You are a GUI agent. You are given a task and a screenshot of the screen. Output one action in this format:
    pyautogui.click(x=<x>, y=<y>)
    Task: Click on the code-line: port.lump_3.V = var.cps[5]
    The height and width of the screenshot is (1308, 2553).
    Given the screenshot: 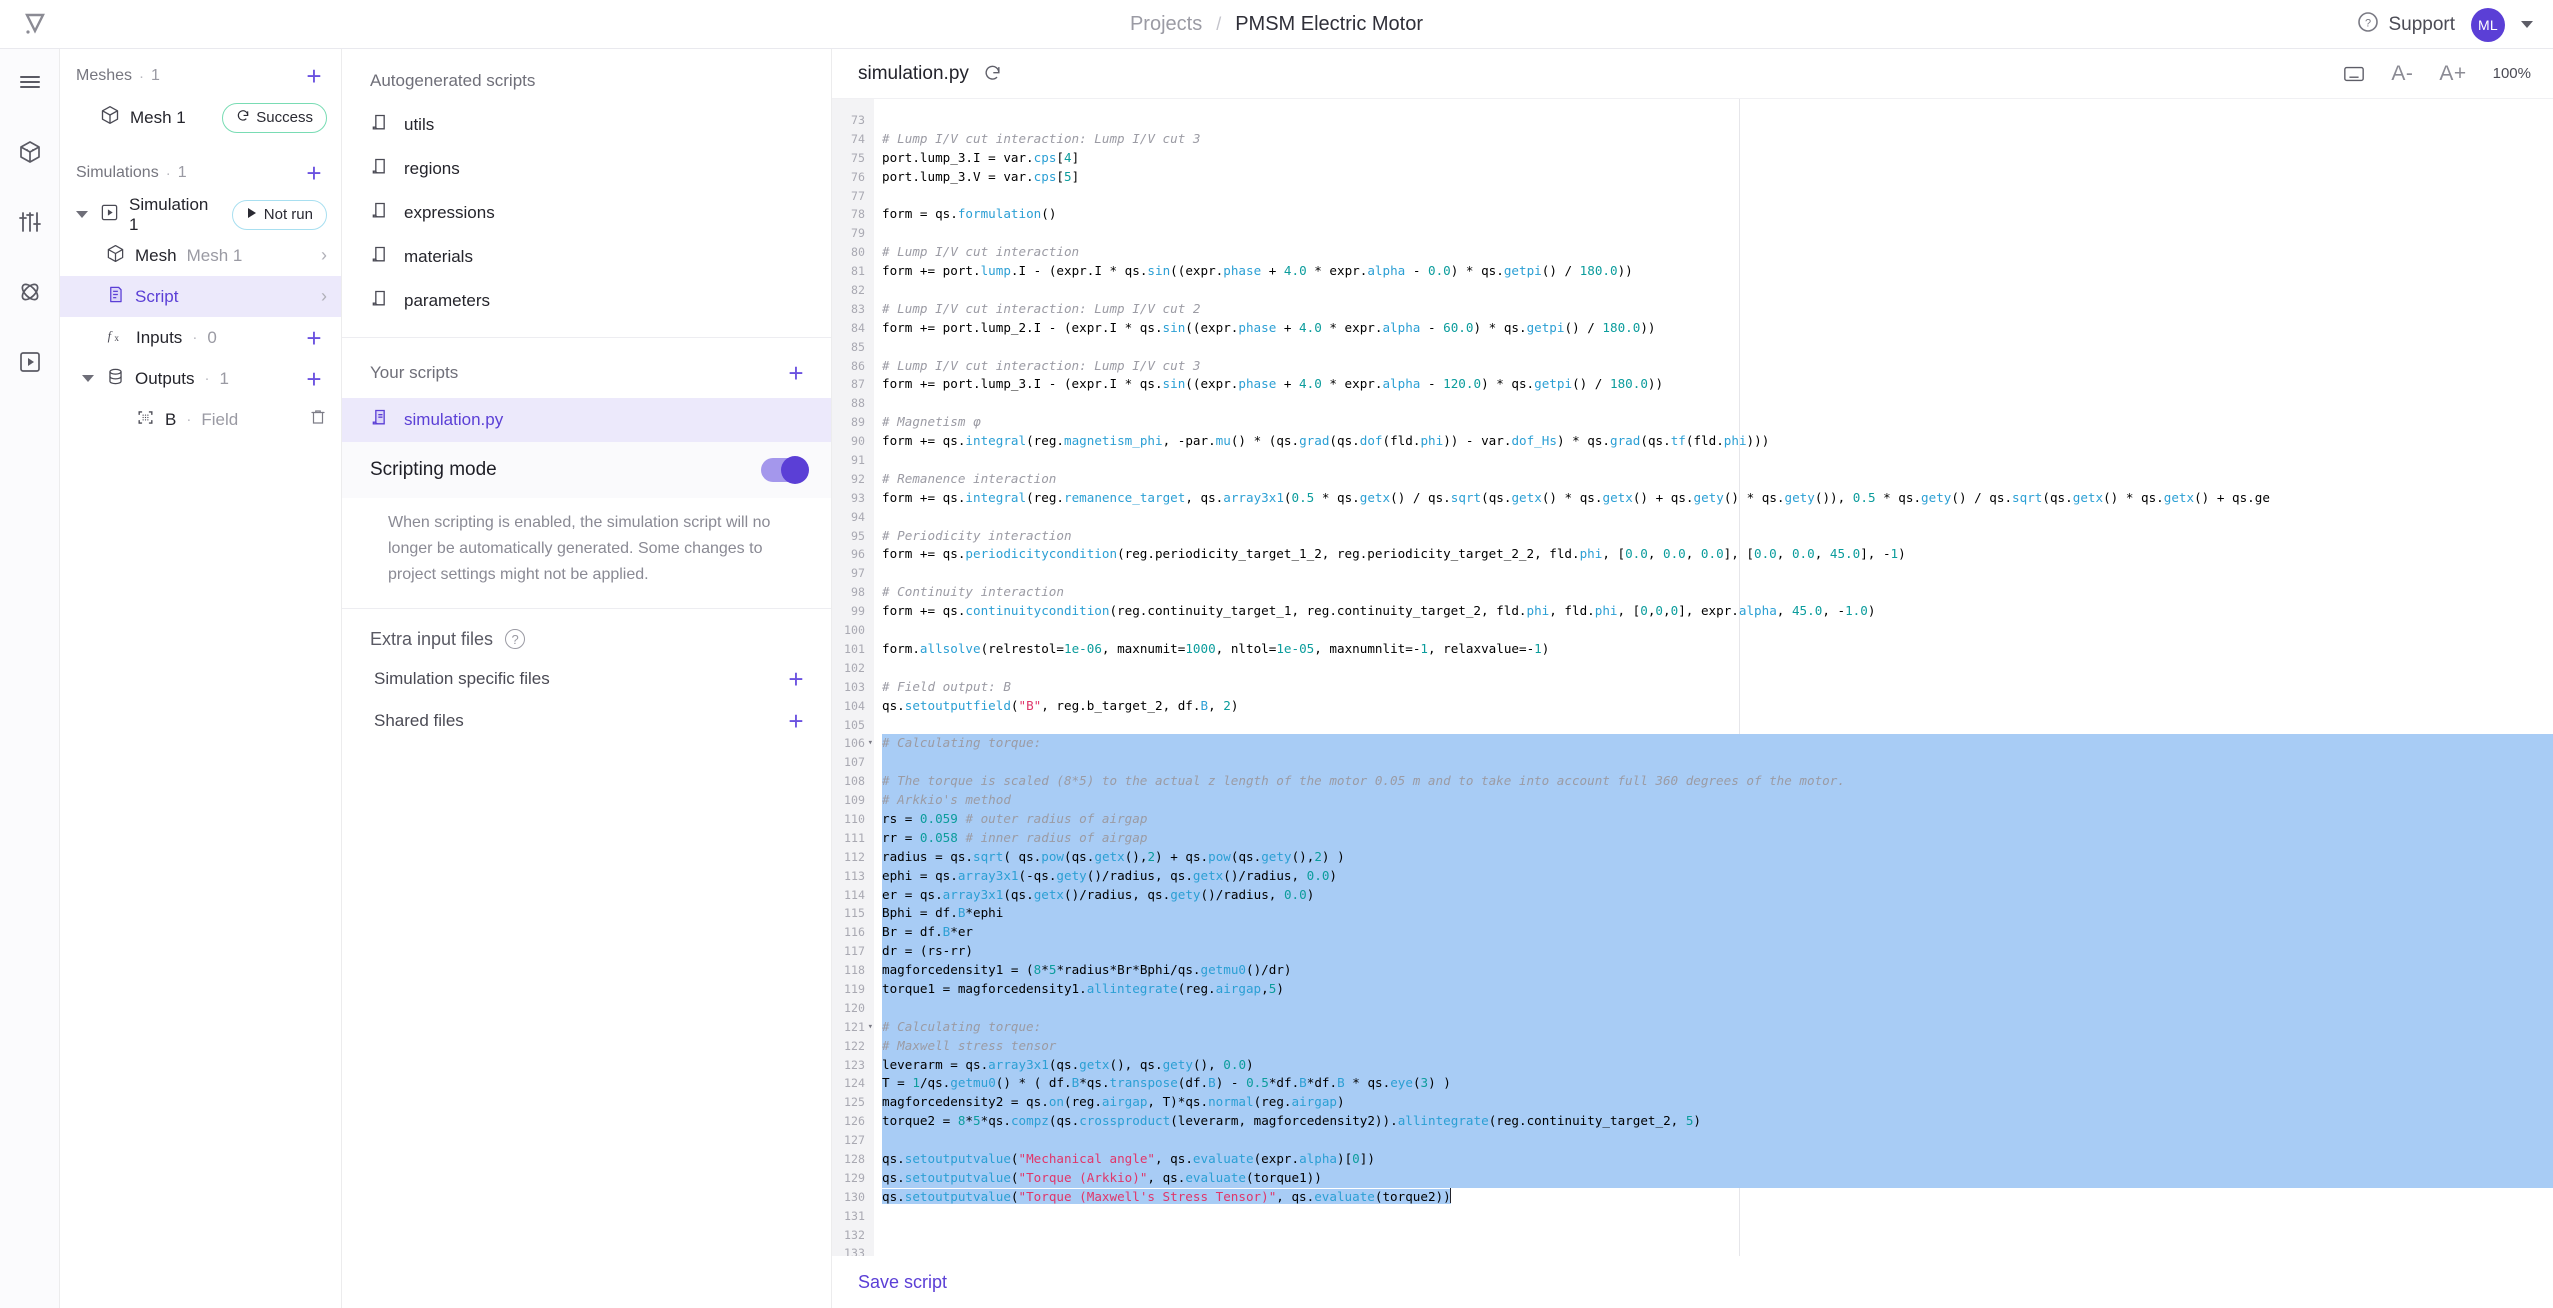 What is the action you would take?
    pyautogui.click(x=1717, y=177)
    